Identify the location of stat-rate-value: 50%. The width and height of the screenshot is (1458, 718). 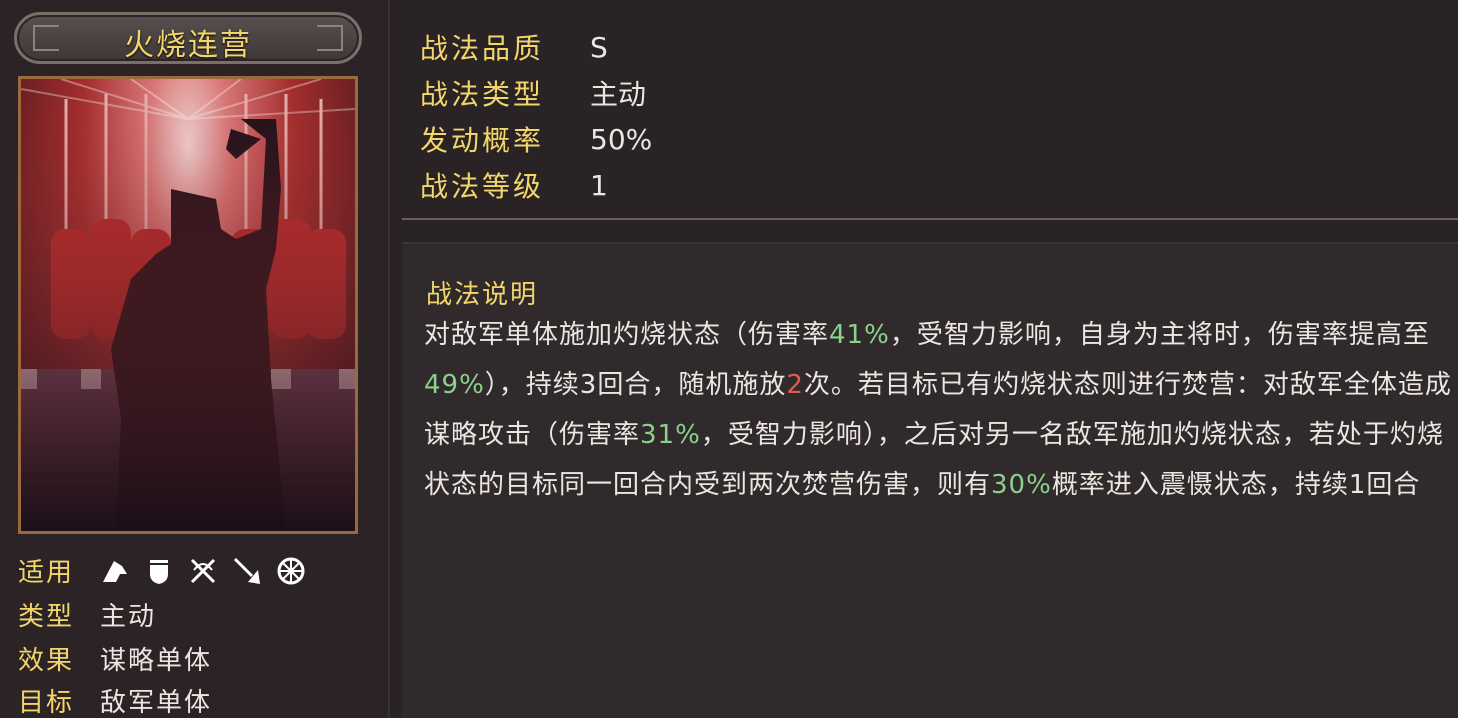
(621, 139).